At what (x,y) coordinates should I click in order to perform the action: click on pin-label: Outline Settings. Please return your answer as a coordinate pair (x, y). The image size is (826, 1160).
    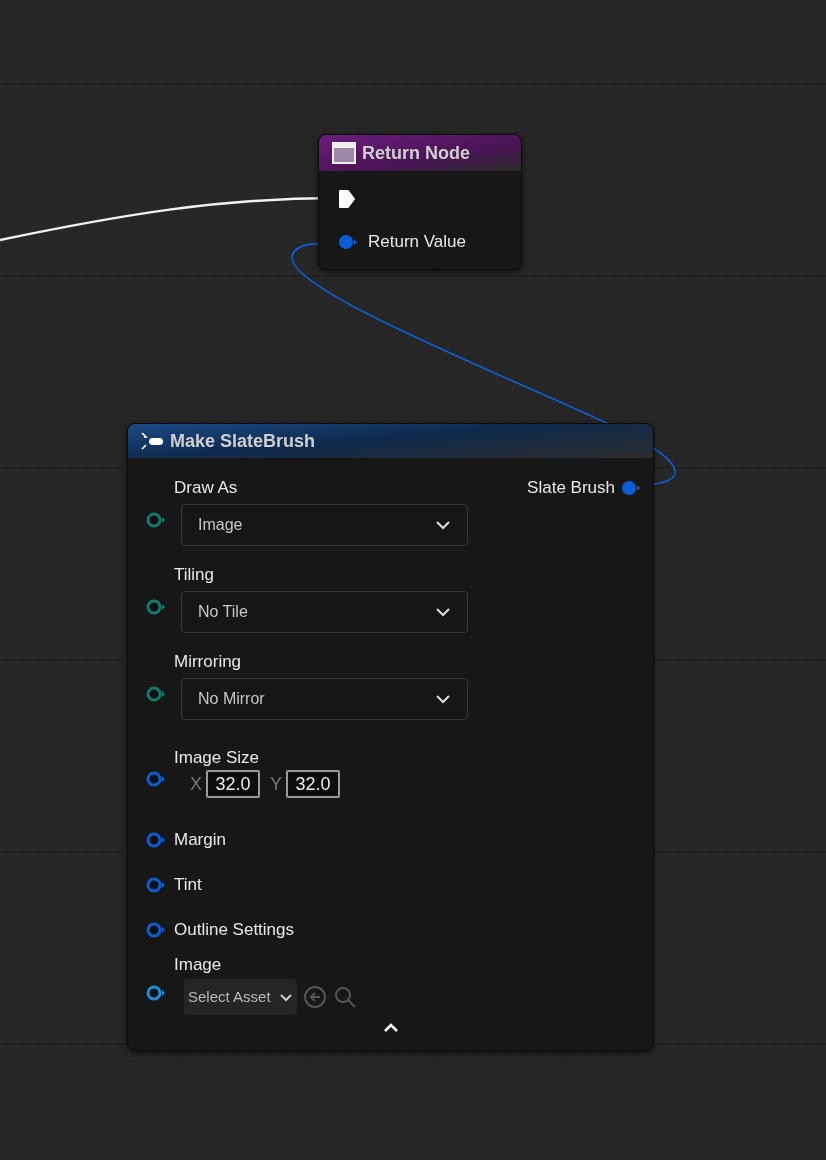
    Looking at the image, I should click on (234, 929).